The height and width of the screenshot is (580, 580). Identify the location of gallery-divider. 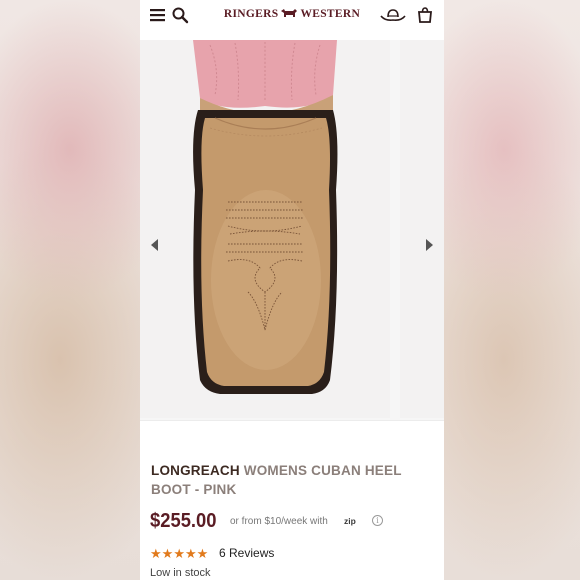
(292, 420).